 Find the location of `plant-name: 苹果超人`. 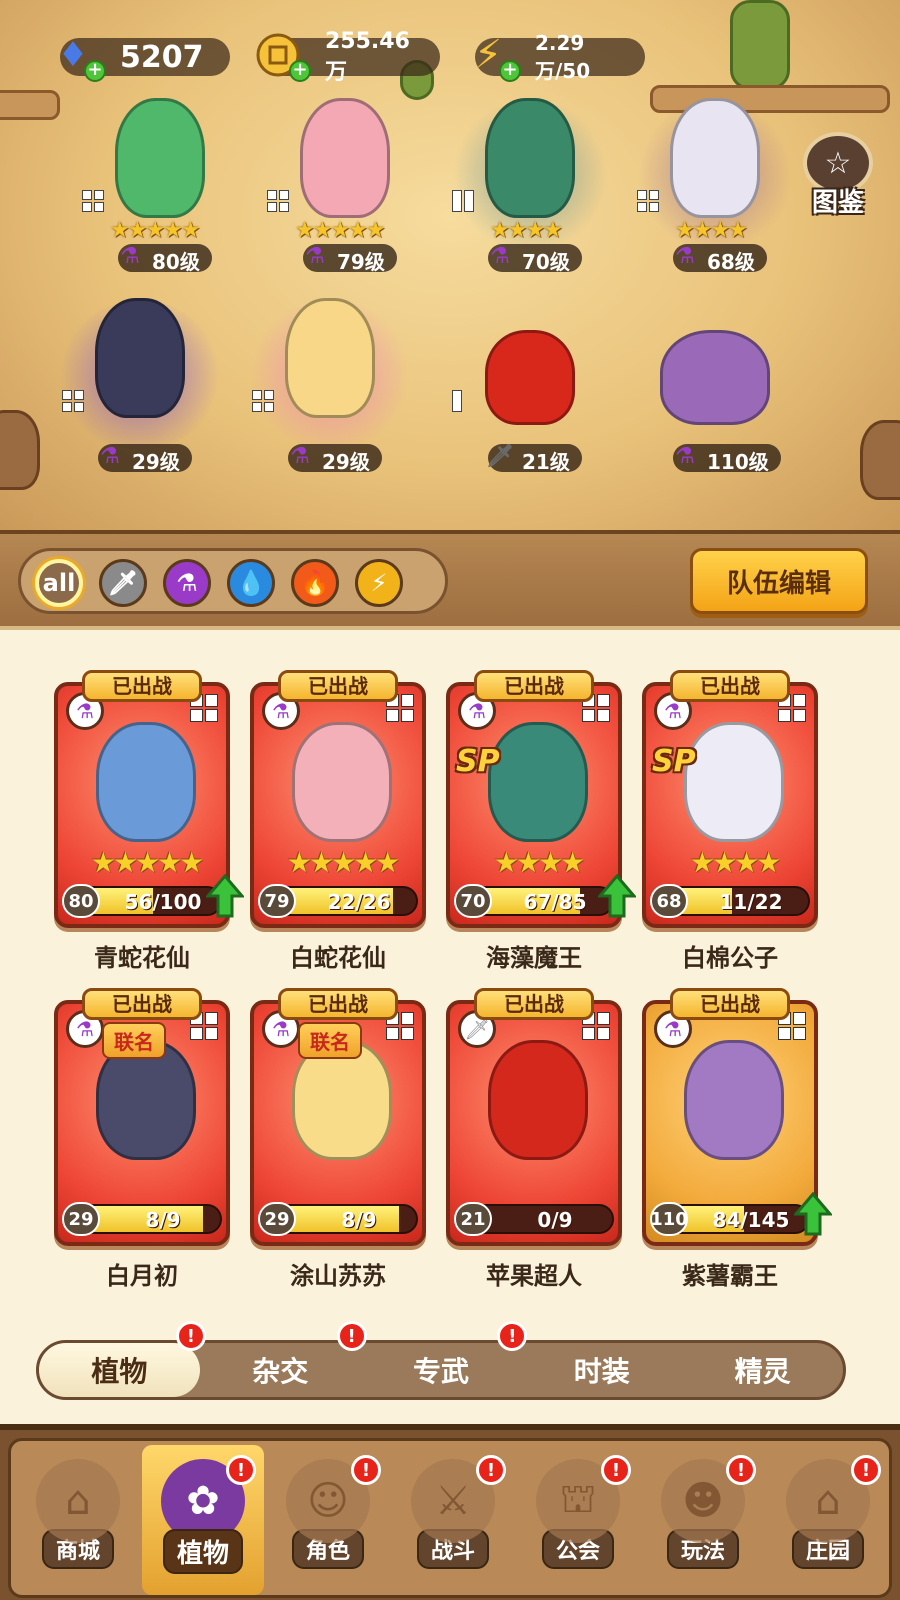

plant-name: 苹果超人 is located at coordinates (534, 1276).